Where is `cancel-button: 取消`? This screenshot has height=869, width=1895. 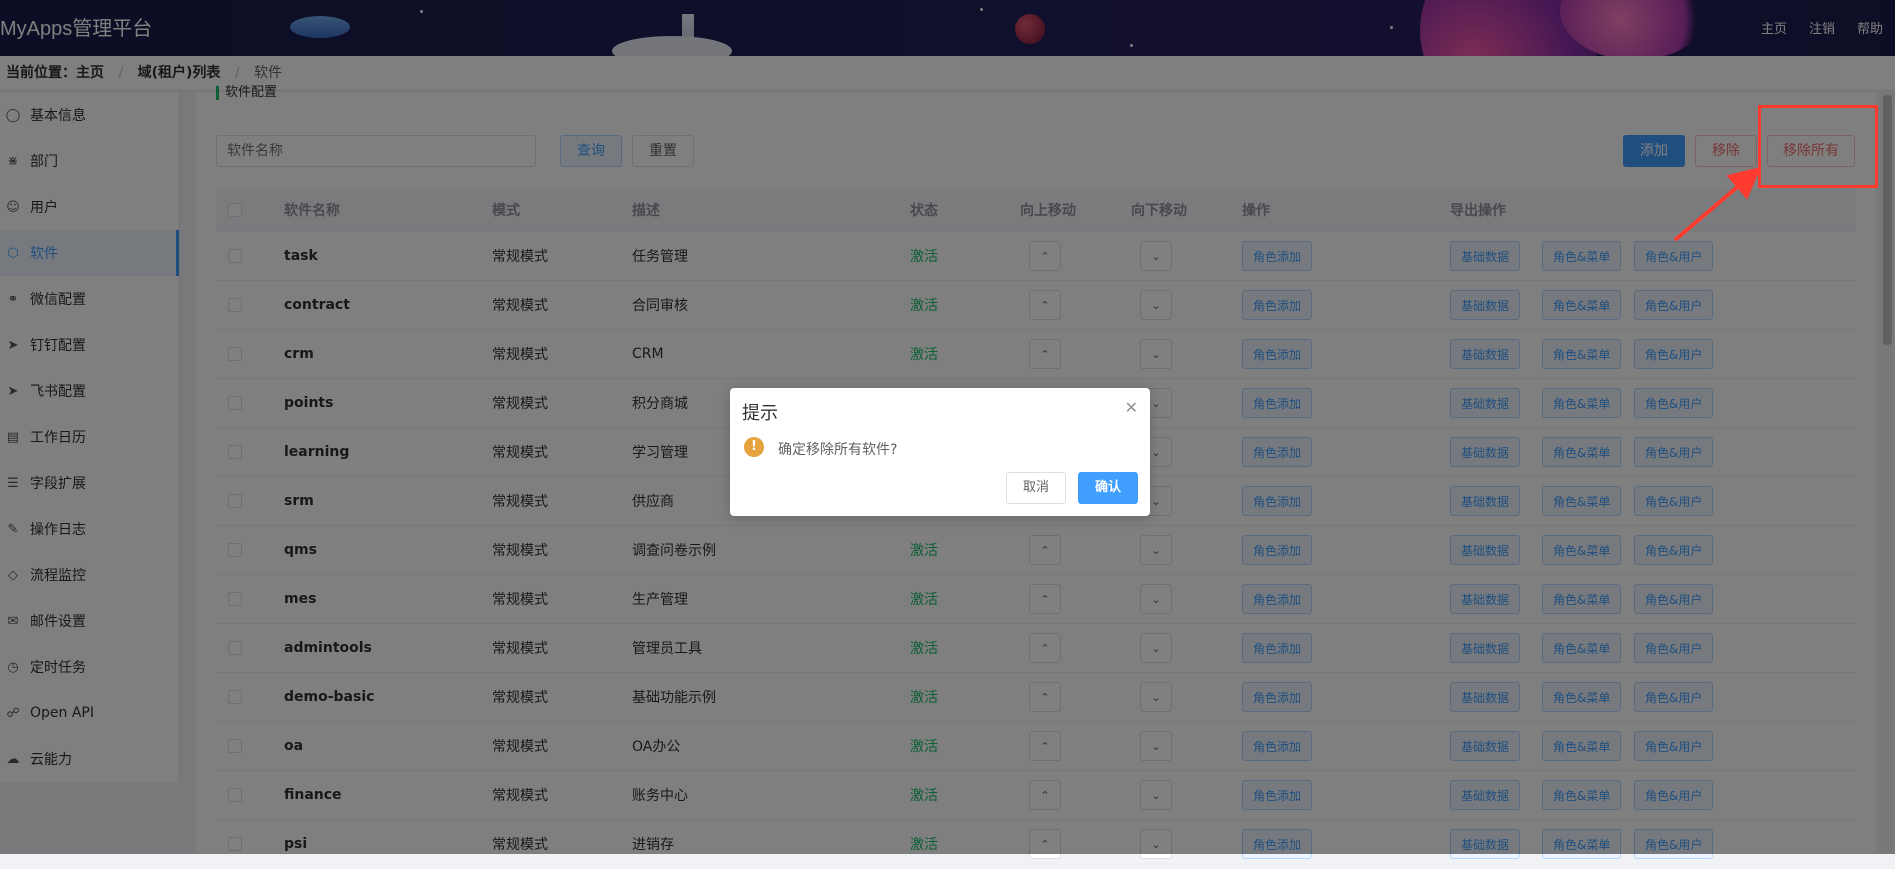 cancel-button: 取消 is located at coordinates (1036, 488).